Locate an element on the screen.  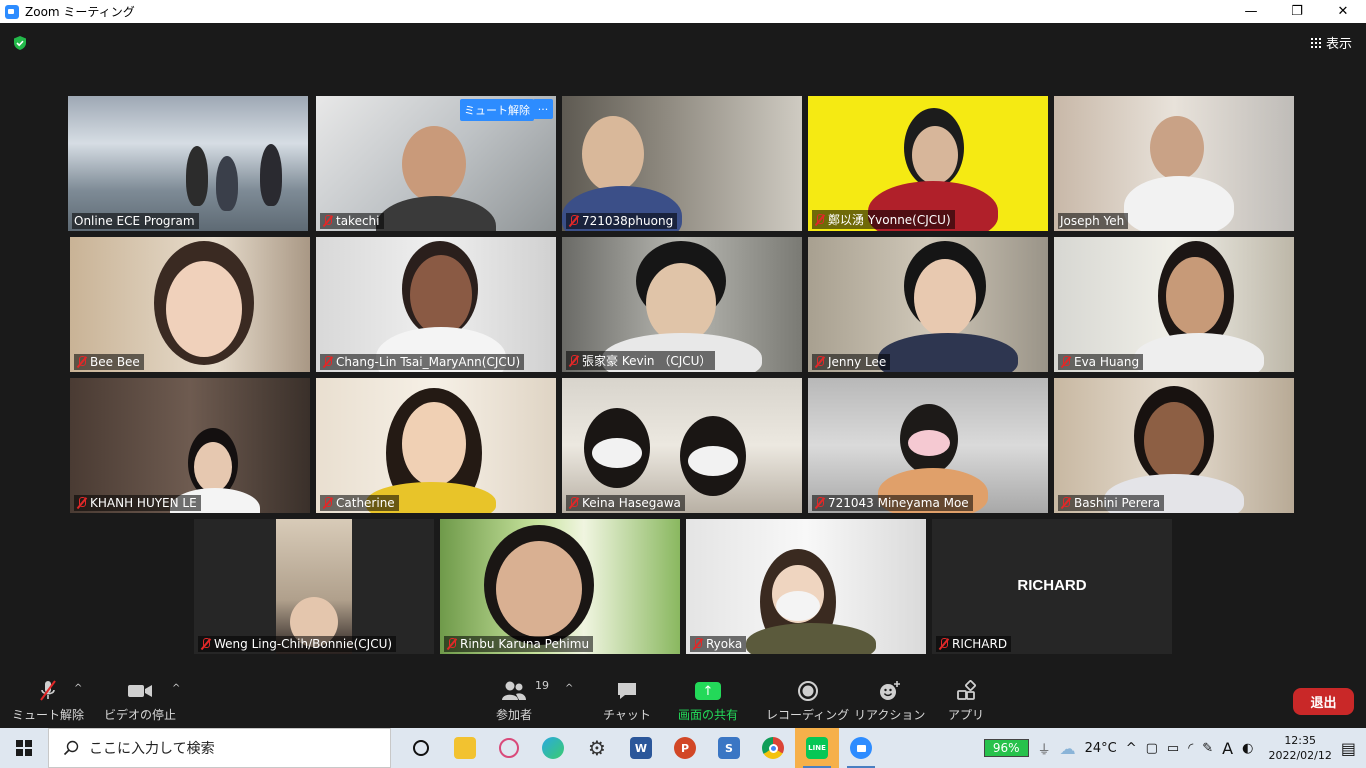
notifications-icon: ▤ is located at coordinates (1348, 748).